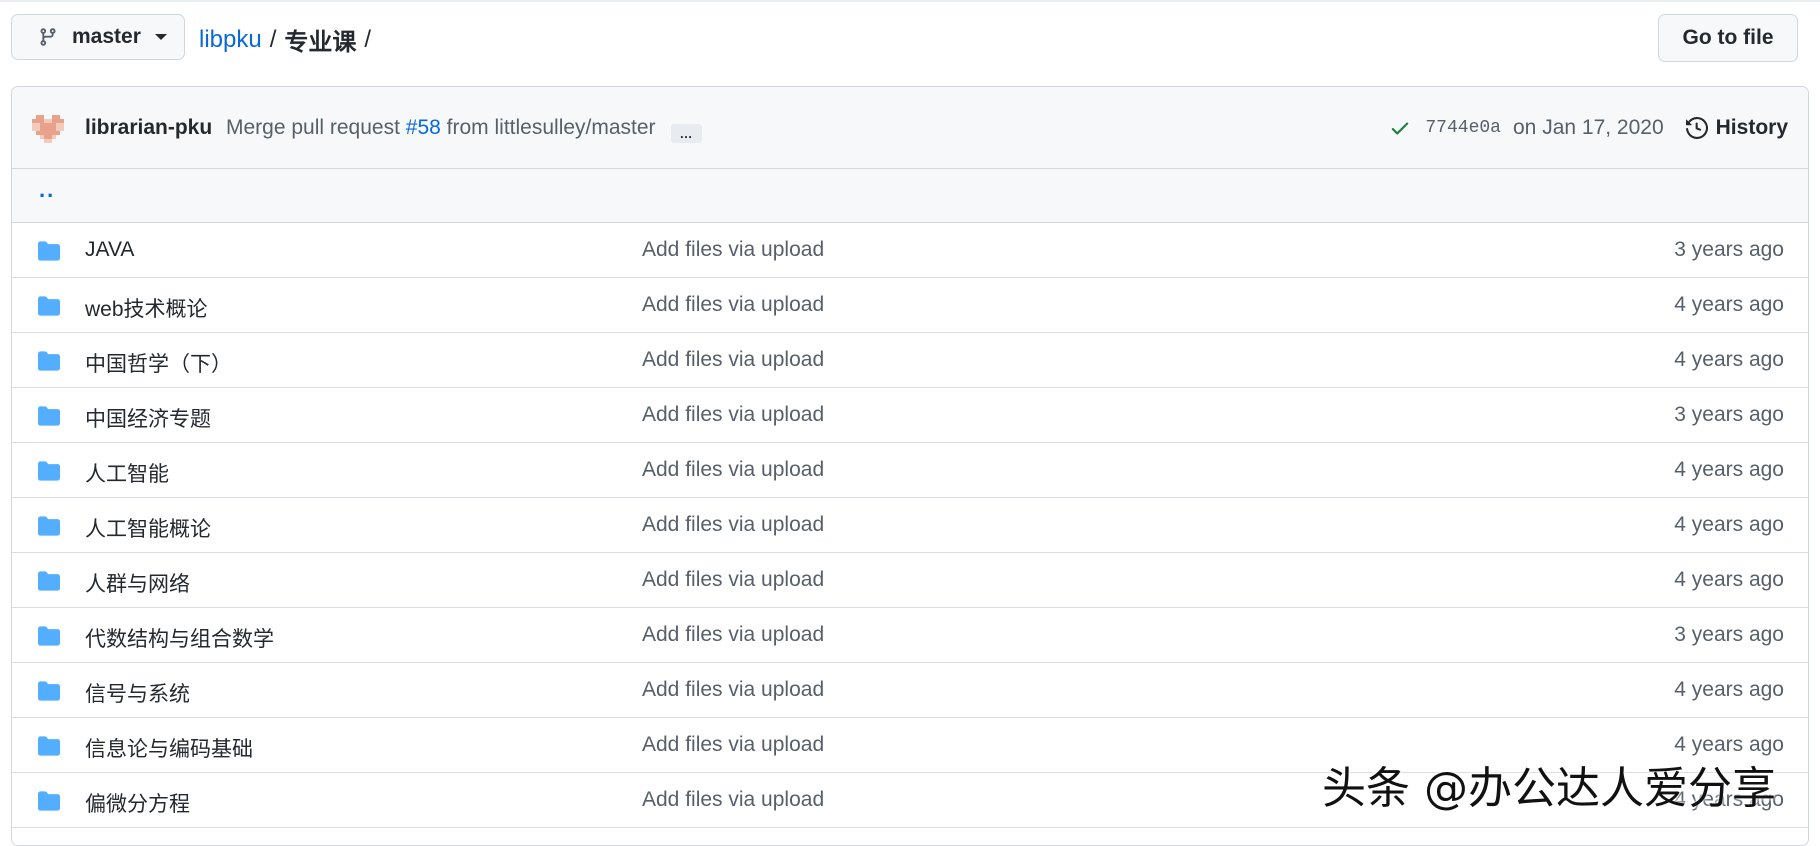 The height and width of the screenshot is (846, 1820). Describe the element at coordinates (48, 127) in the screenshot. I see `avatar` at that location.